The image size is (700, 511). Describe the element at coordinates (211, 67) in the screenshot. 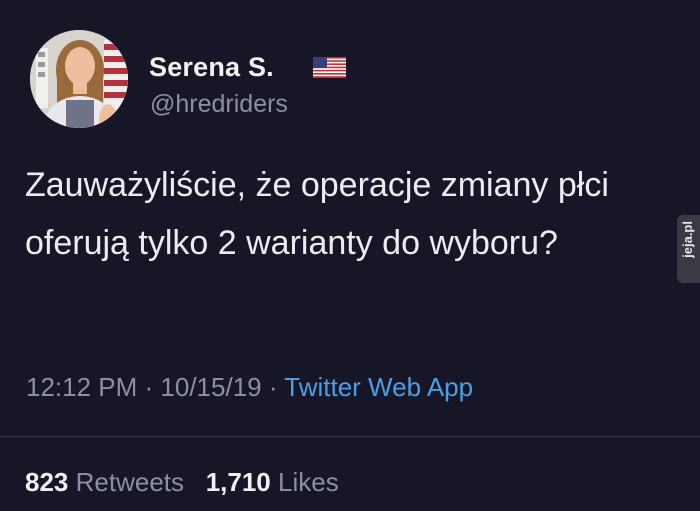

I see `display-name: Serena S.` at that location.